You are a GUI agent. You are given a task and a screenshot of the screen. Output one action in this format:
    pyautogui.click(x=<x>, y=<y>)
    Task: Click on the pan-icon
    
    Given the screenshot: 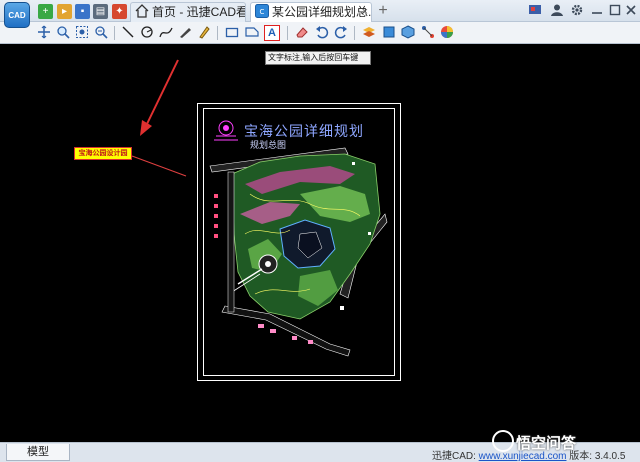 What is the action you would take?
    pyautogui.click(x=44, y=33)
    